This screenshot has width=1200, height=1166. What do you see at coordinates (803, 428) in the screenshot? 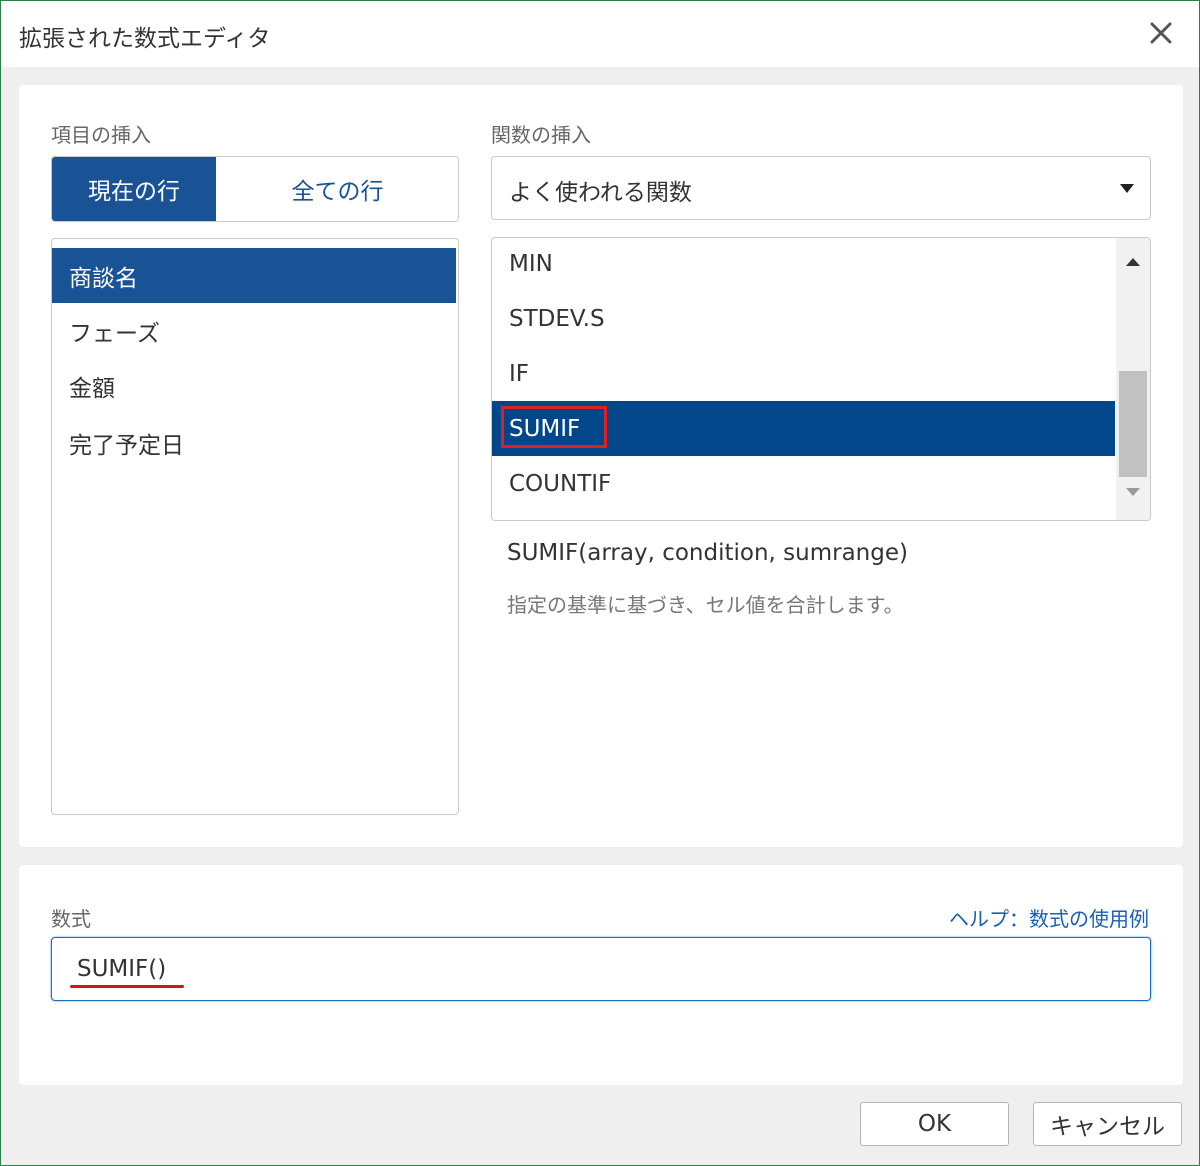
I see `function-item-sumif: SUMIF` at bounding box center [803, 428].